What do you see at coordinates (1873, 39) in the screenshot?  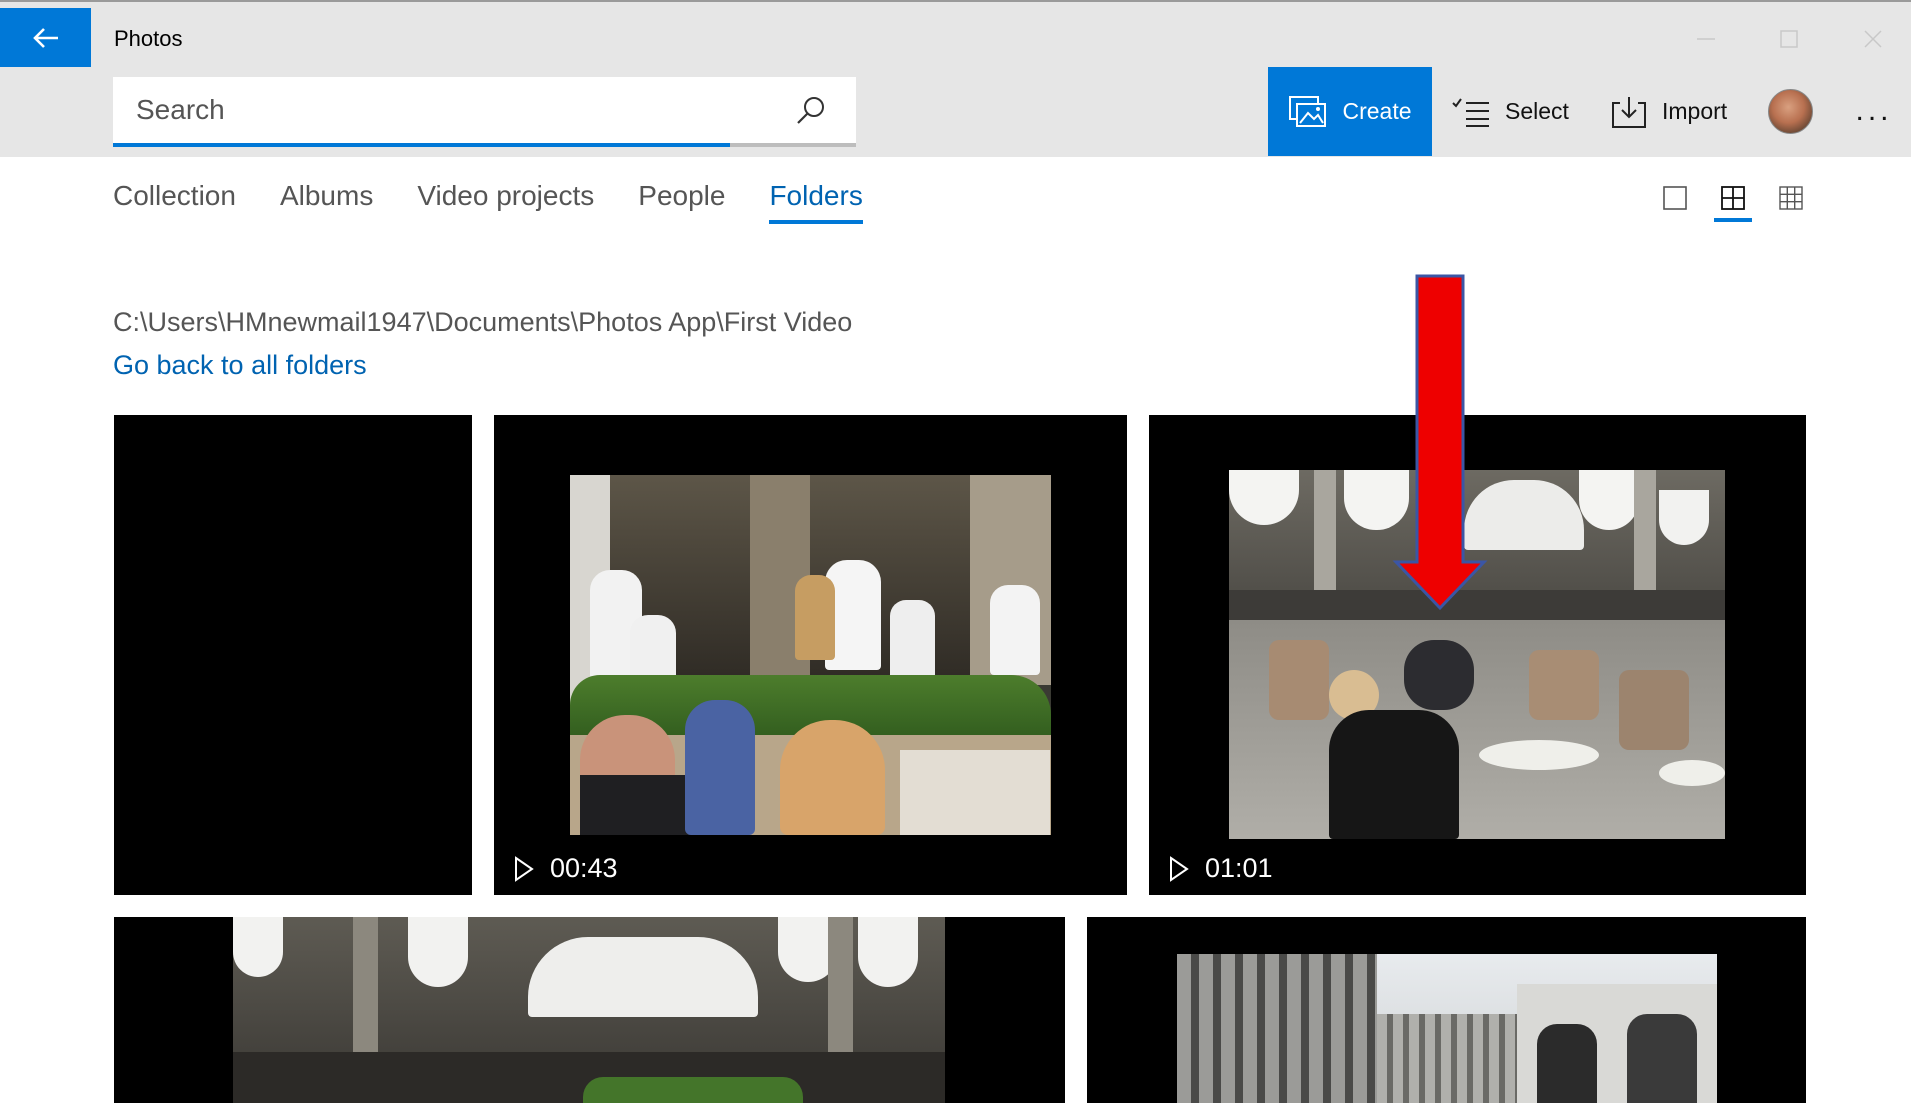 I see `close-icon` at bounding box center [1873, 39].